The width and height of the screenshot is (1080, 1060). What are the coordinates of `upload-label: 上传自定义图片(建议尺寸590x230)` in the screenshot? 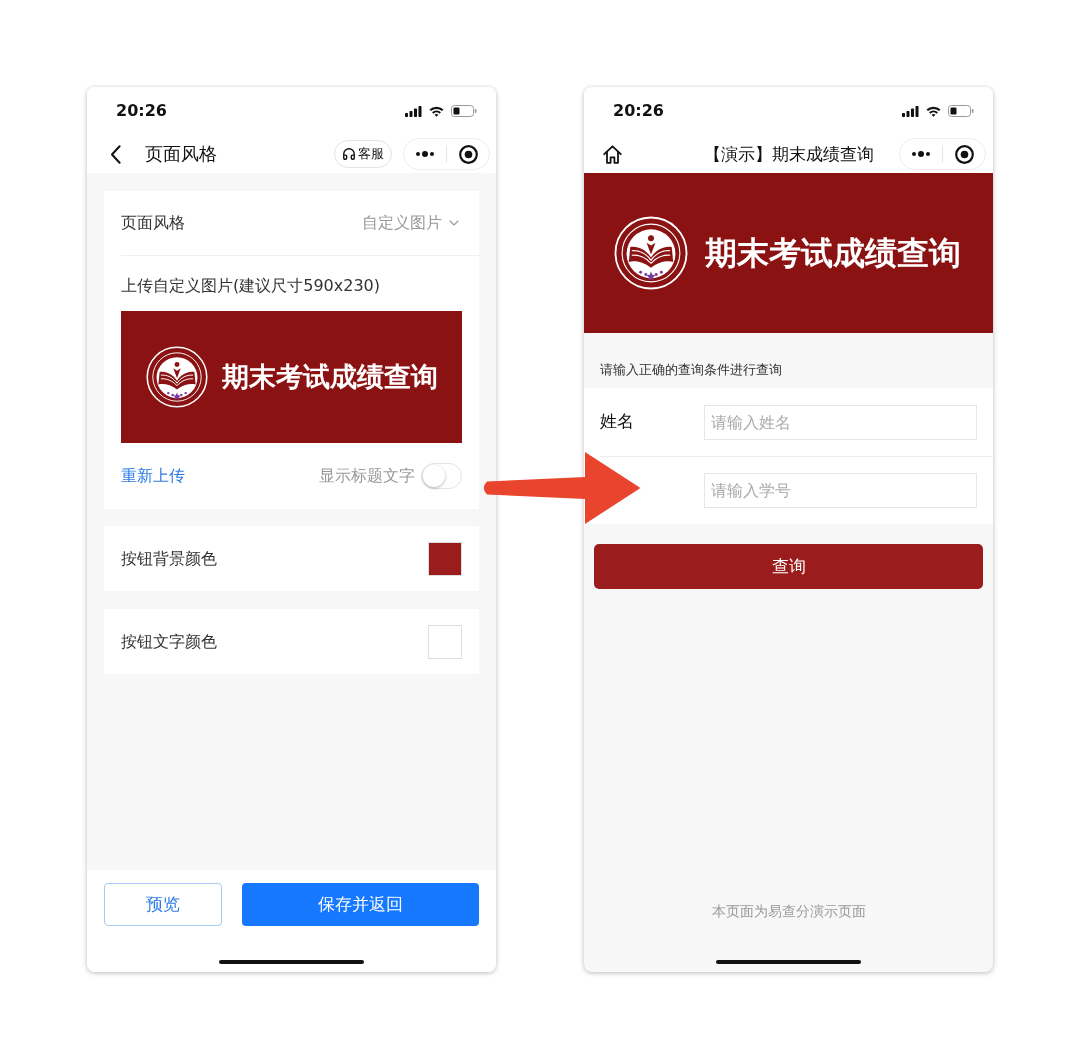 It's located at (251, 286).